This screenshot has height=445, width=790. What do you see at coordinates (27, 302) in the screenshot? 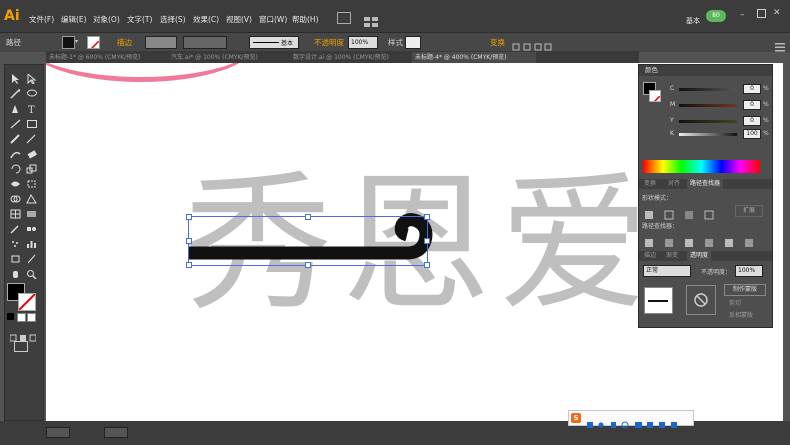
I see `stroke-color-swatch` at bounding box center [27, 302].